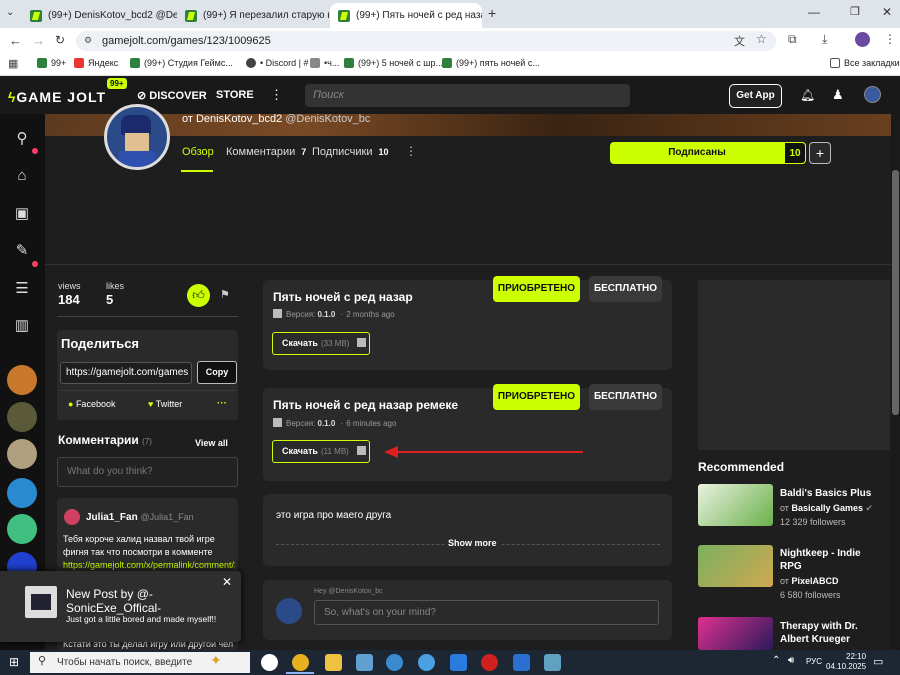  What do you see at coordinates (492, 13) in the screenshot?
I see `new-tab-icon: +` at bounding box center [492, 13].